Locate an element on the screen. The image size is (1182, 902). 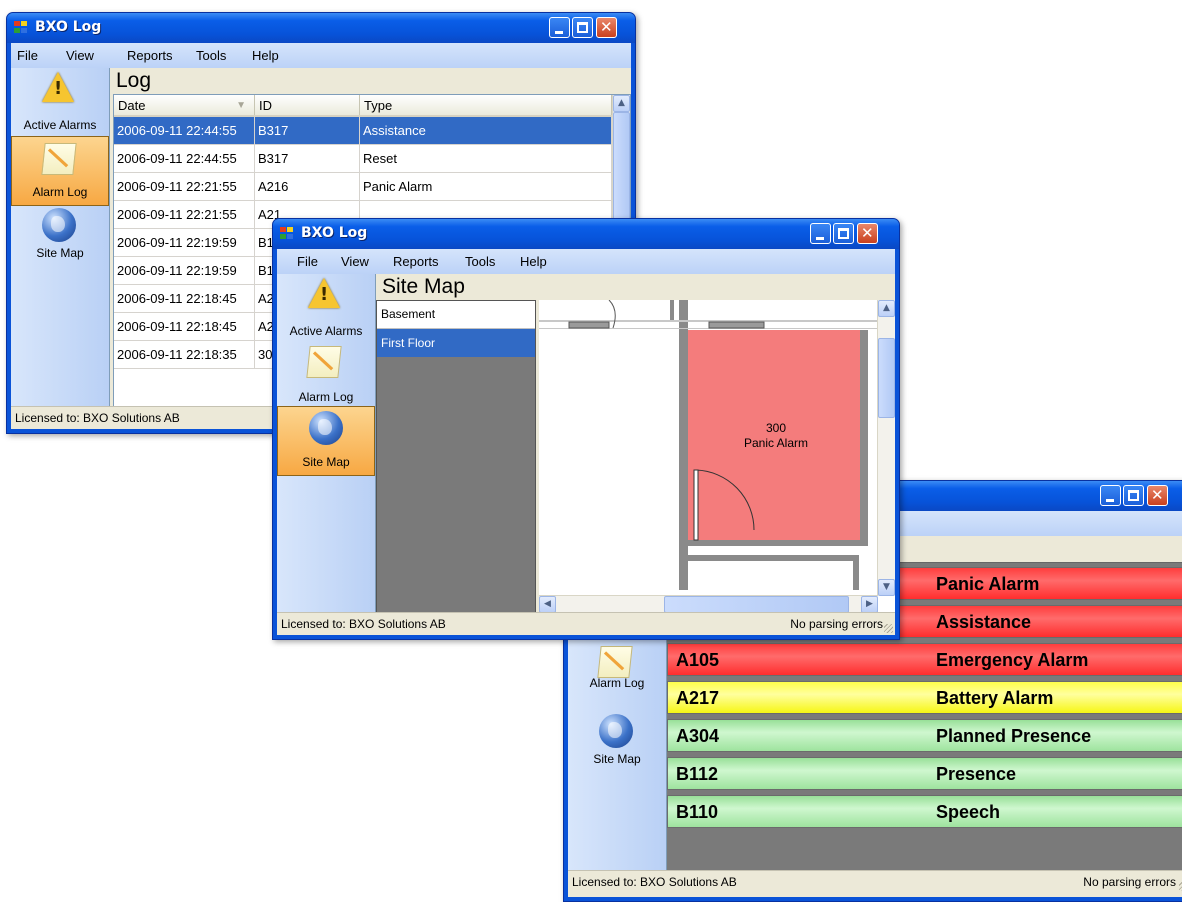
alarm-row: A105 Emergency Alarm is located at coordinates (924, 659).